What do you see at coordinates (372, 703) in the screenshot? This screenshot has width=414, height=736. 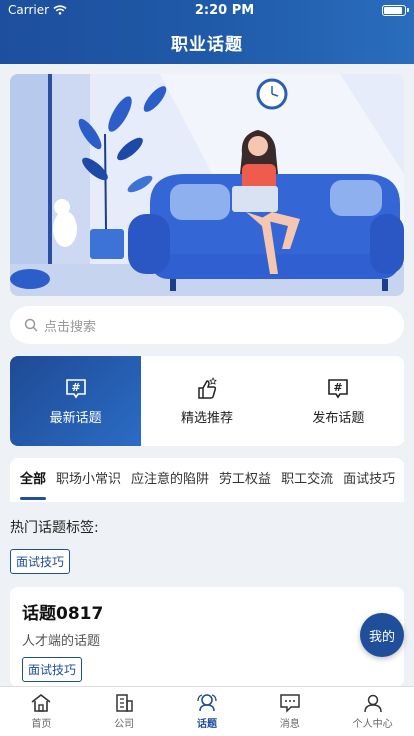 I see `user-icon` at bounding box center [372, 703].